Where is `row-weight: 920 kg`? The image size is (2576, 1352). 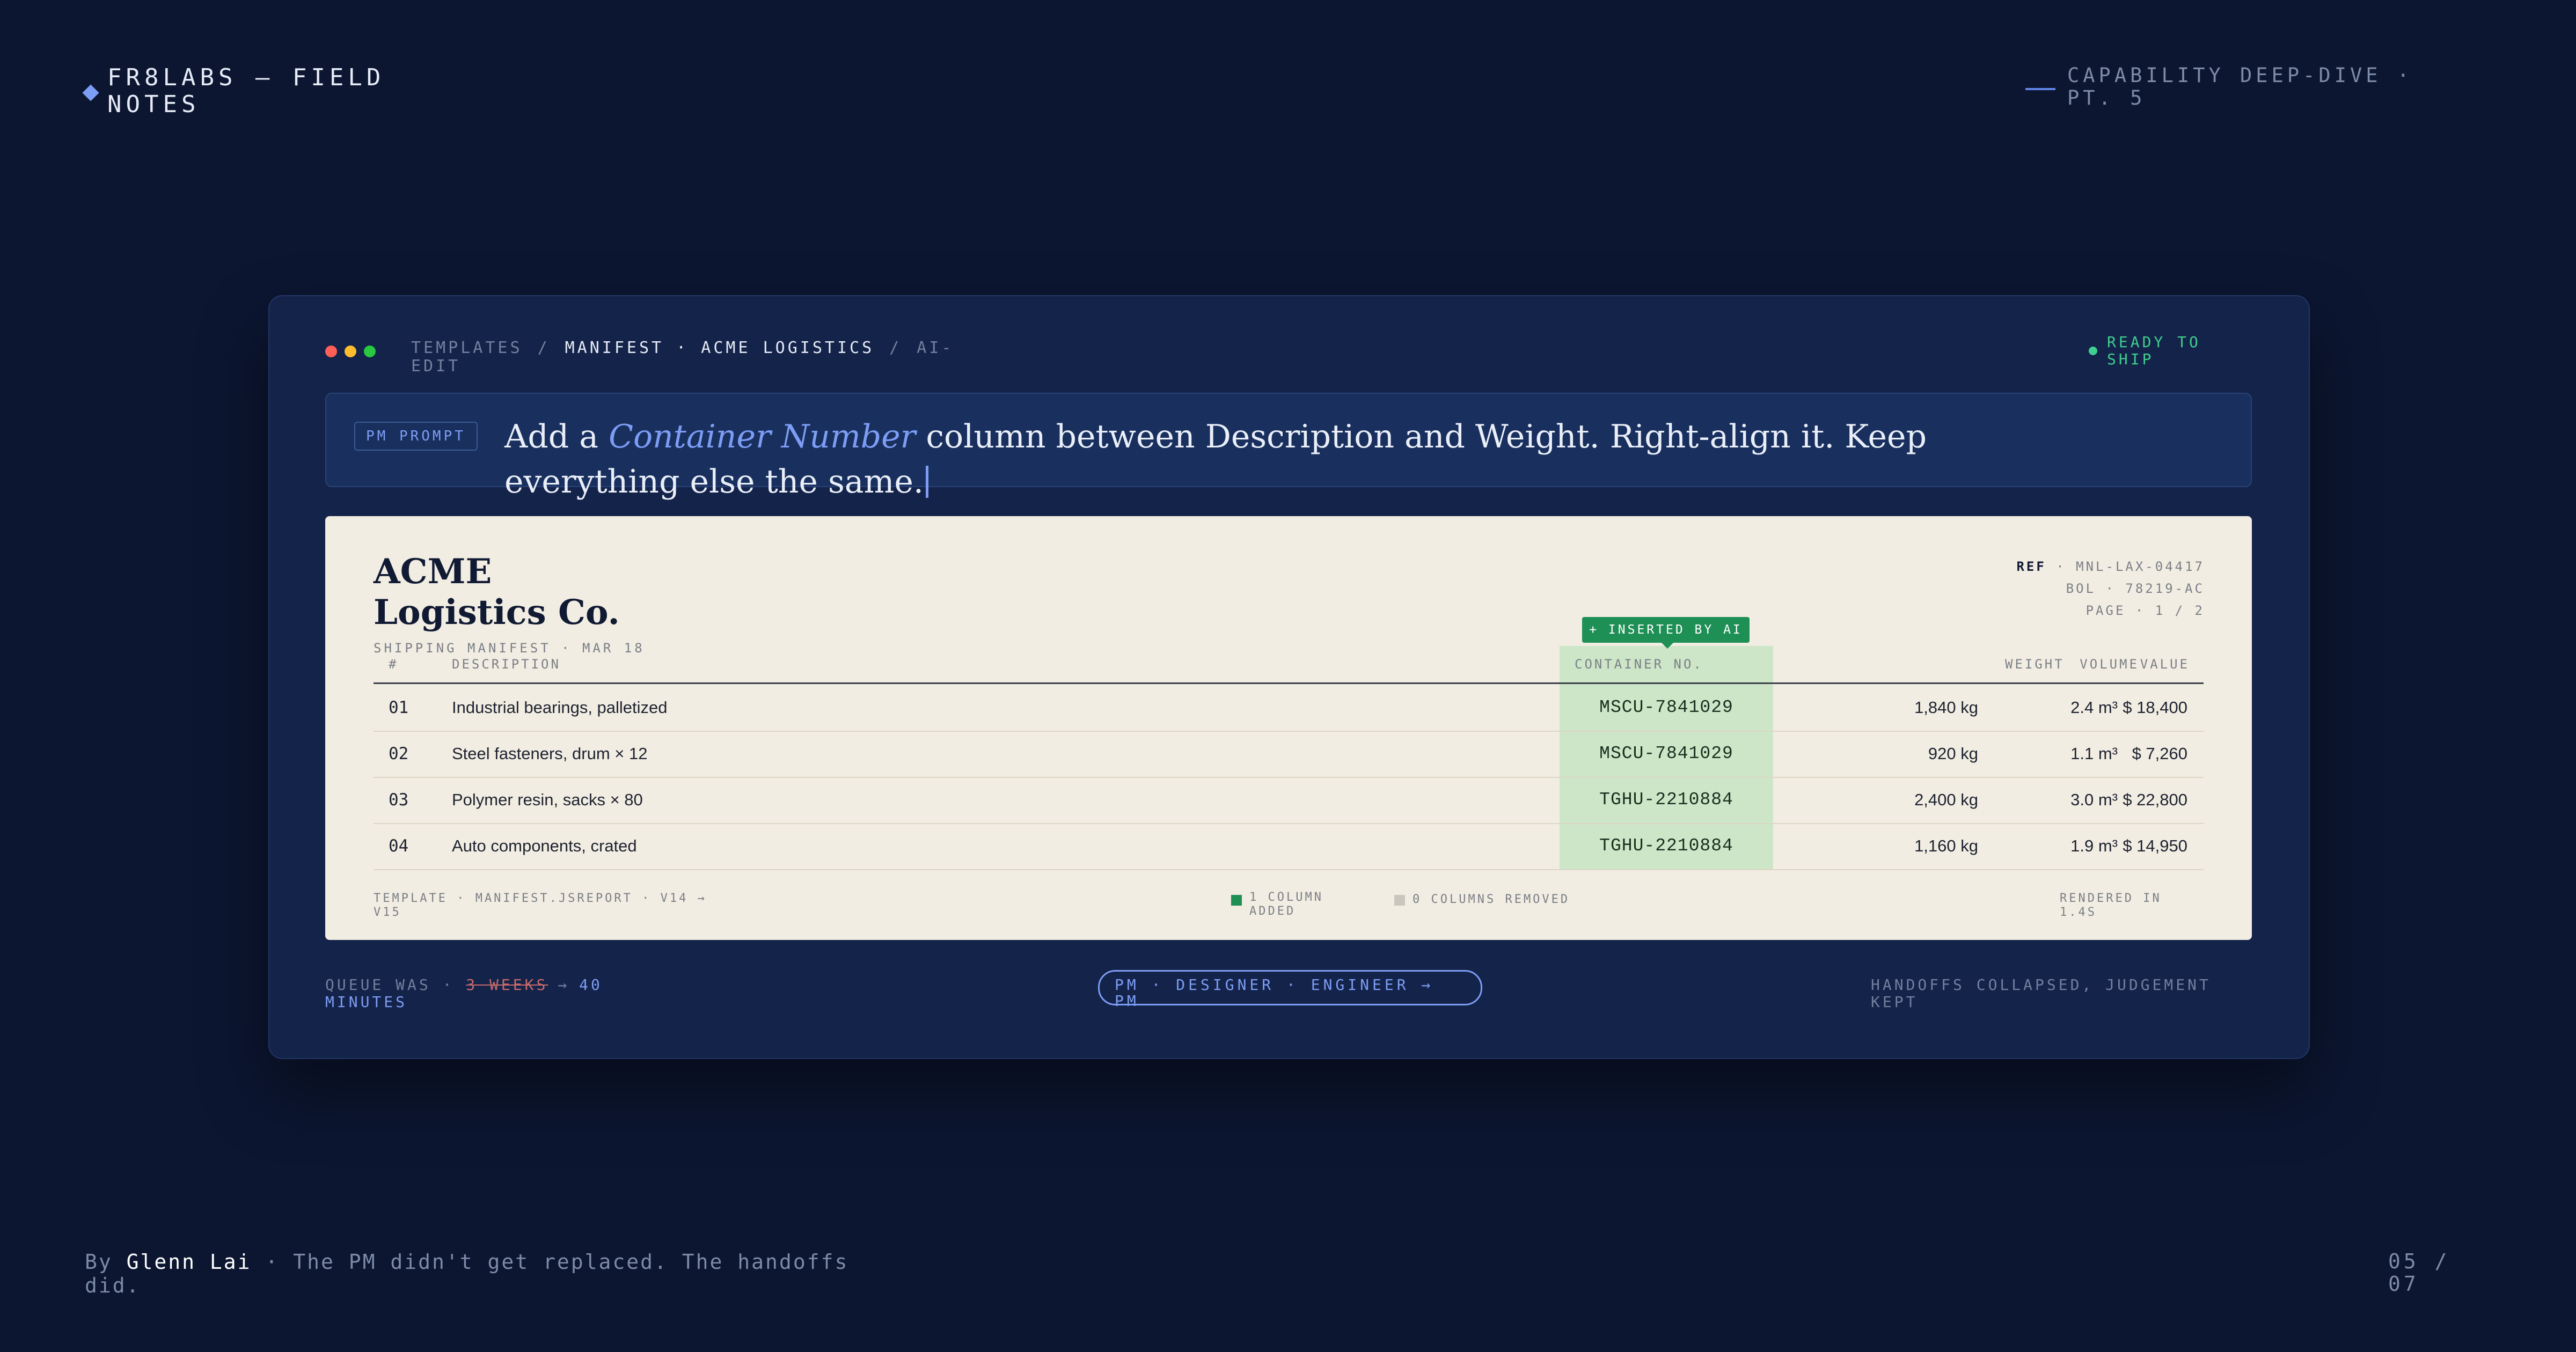 row-weight: 920 kg is located at coordinates (1953, 753).